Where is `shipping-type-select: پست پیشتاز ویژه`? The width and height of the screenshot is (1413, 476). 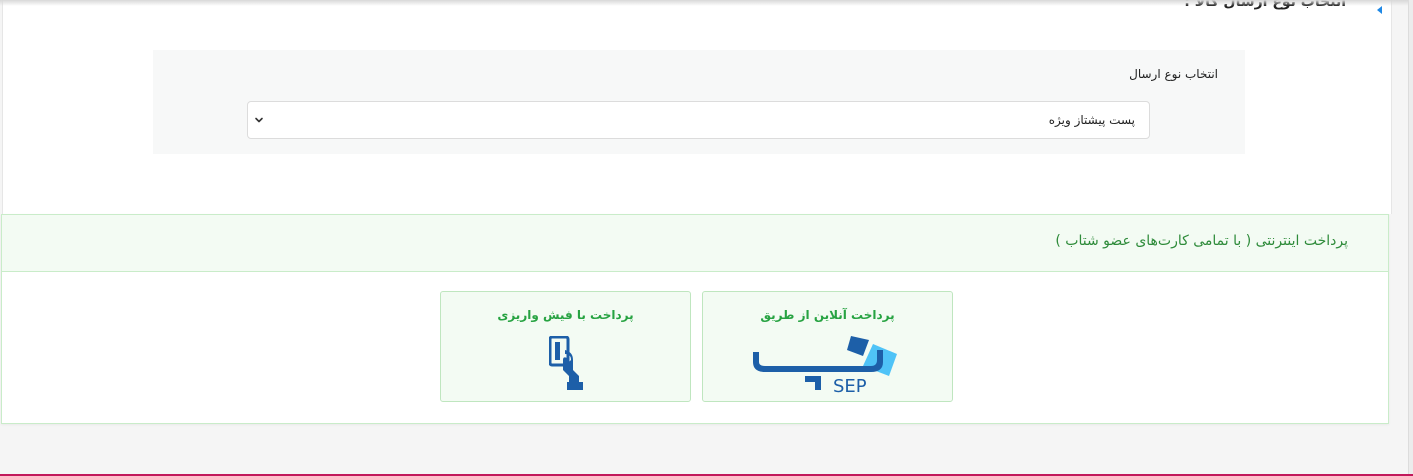 shipping-type-select: پست پیشتاز ویژه is located at coordinates (698, 120).